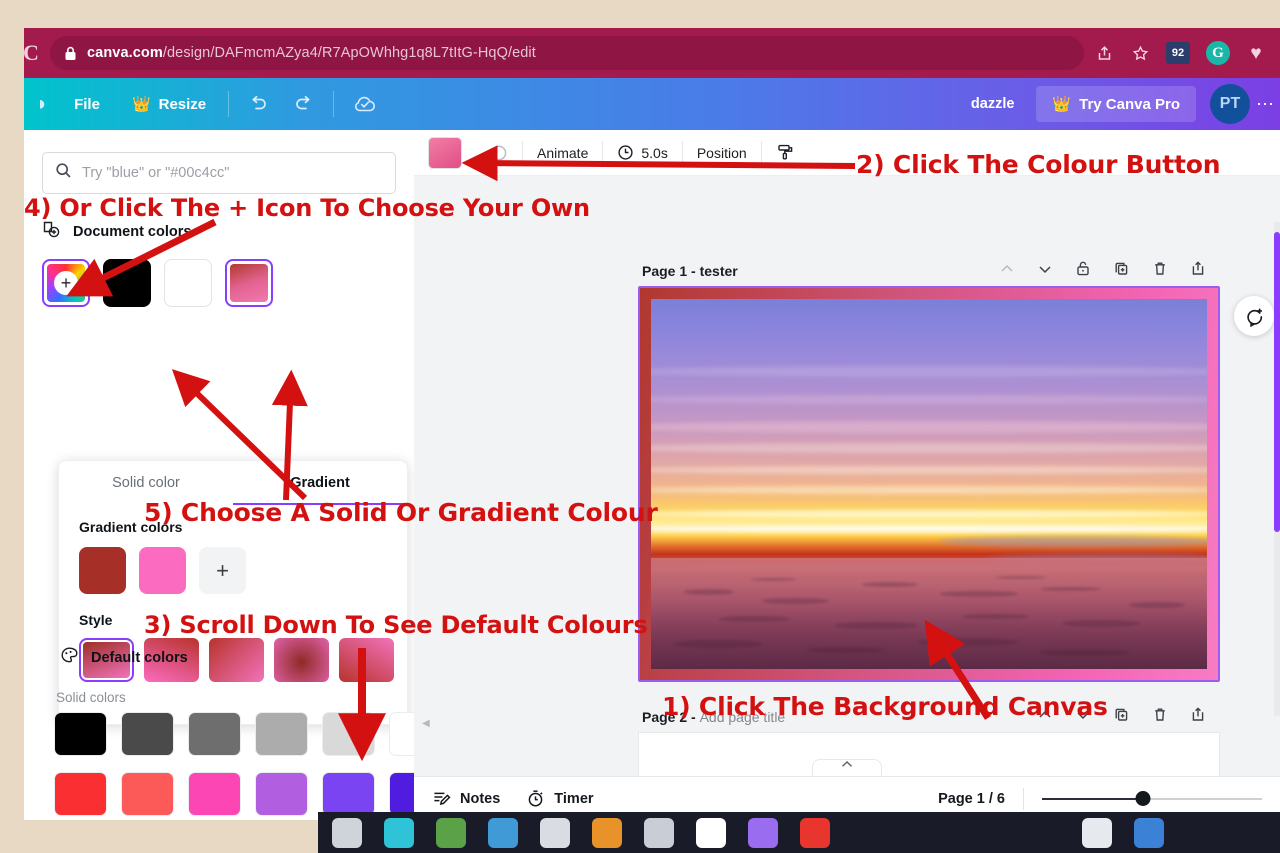  Describe the element at coordinates (885, 706) in the screenshot. I see `annotation-1: 1) Click The Background Canvas` at that location.